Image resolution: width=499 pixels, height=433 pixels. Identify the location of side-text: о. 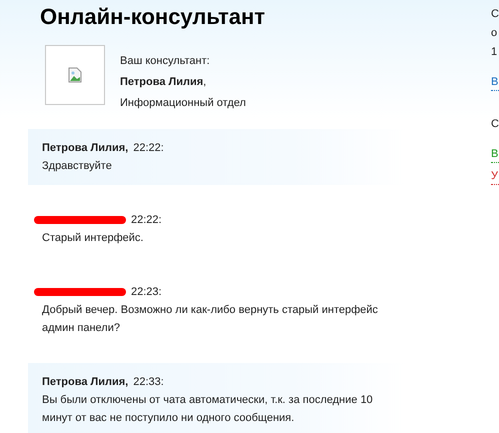
(494, 33).